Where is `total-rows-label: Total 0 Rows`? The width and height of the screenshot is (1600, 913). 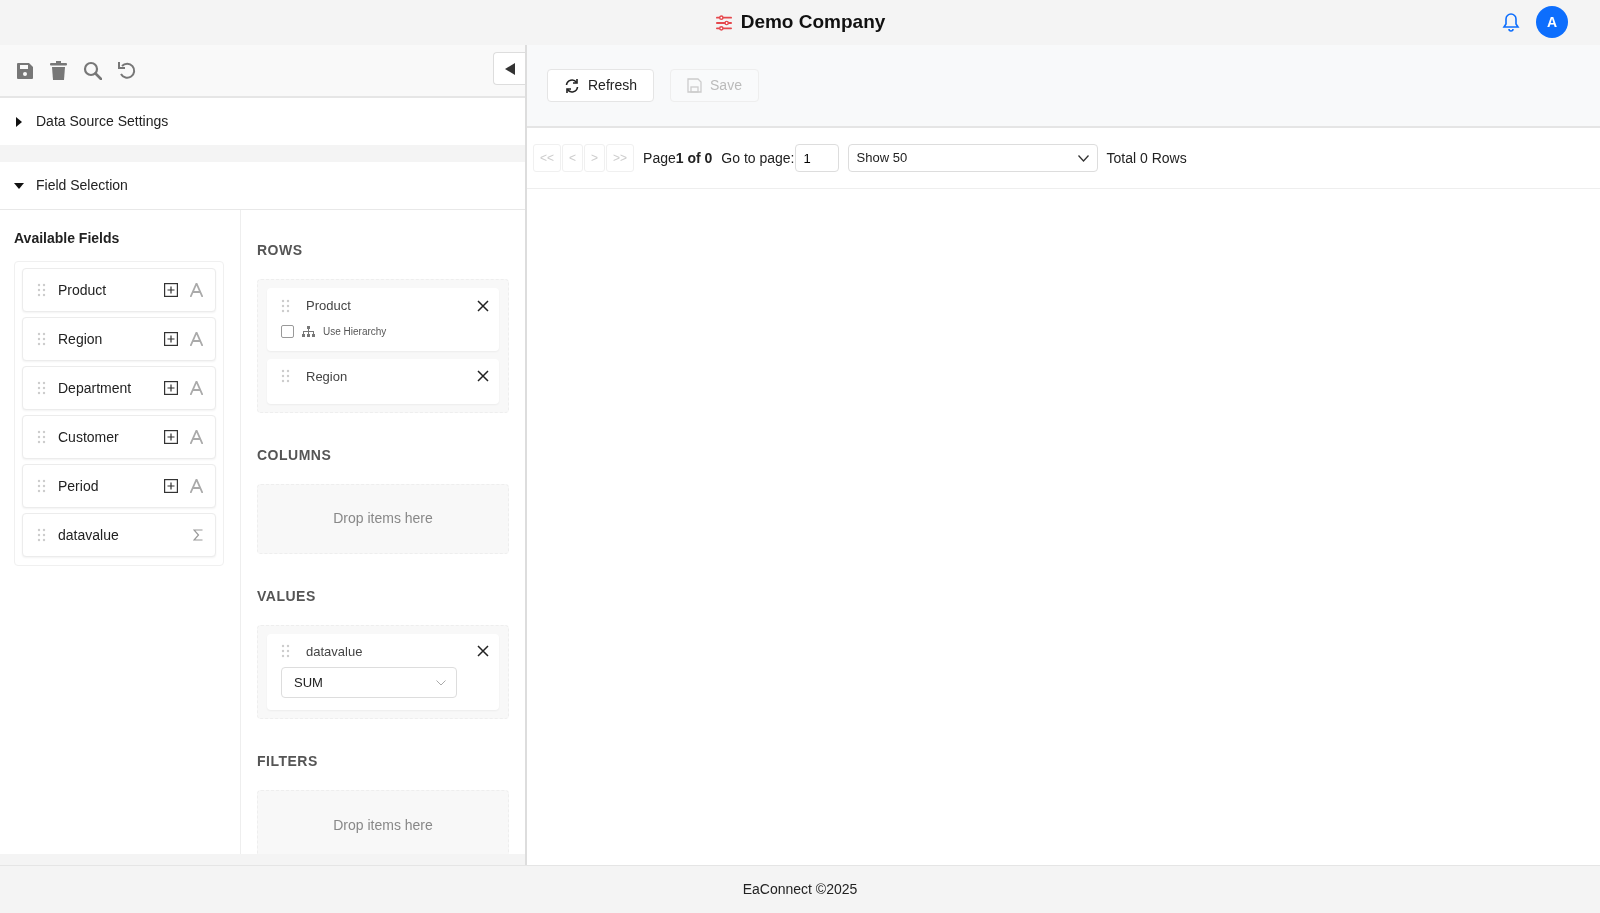 total-rows-label: Total 0 Rows is located at coordinates (1146, 158).